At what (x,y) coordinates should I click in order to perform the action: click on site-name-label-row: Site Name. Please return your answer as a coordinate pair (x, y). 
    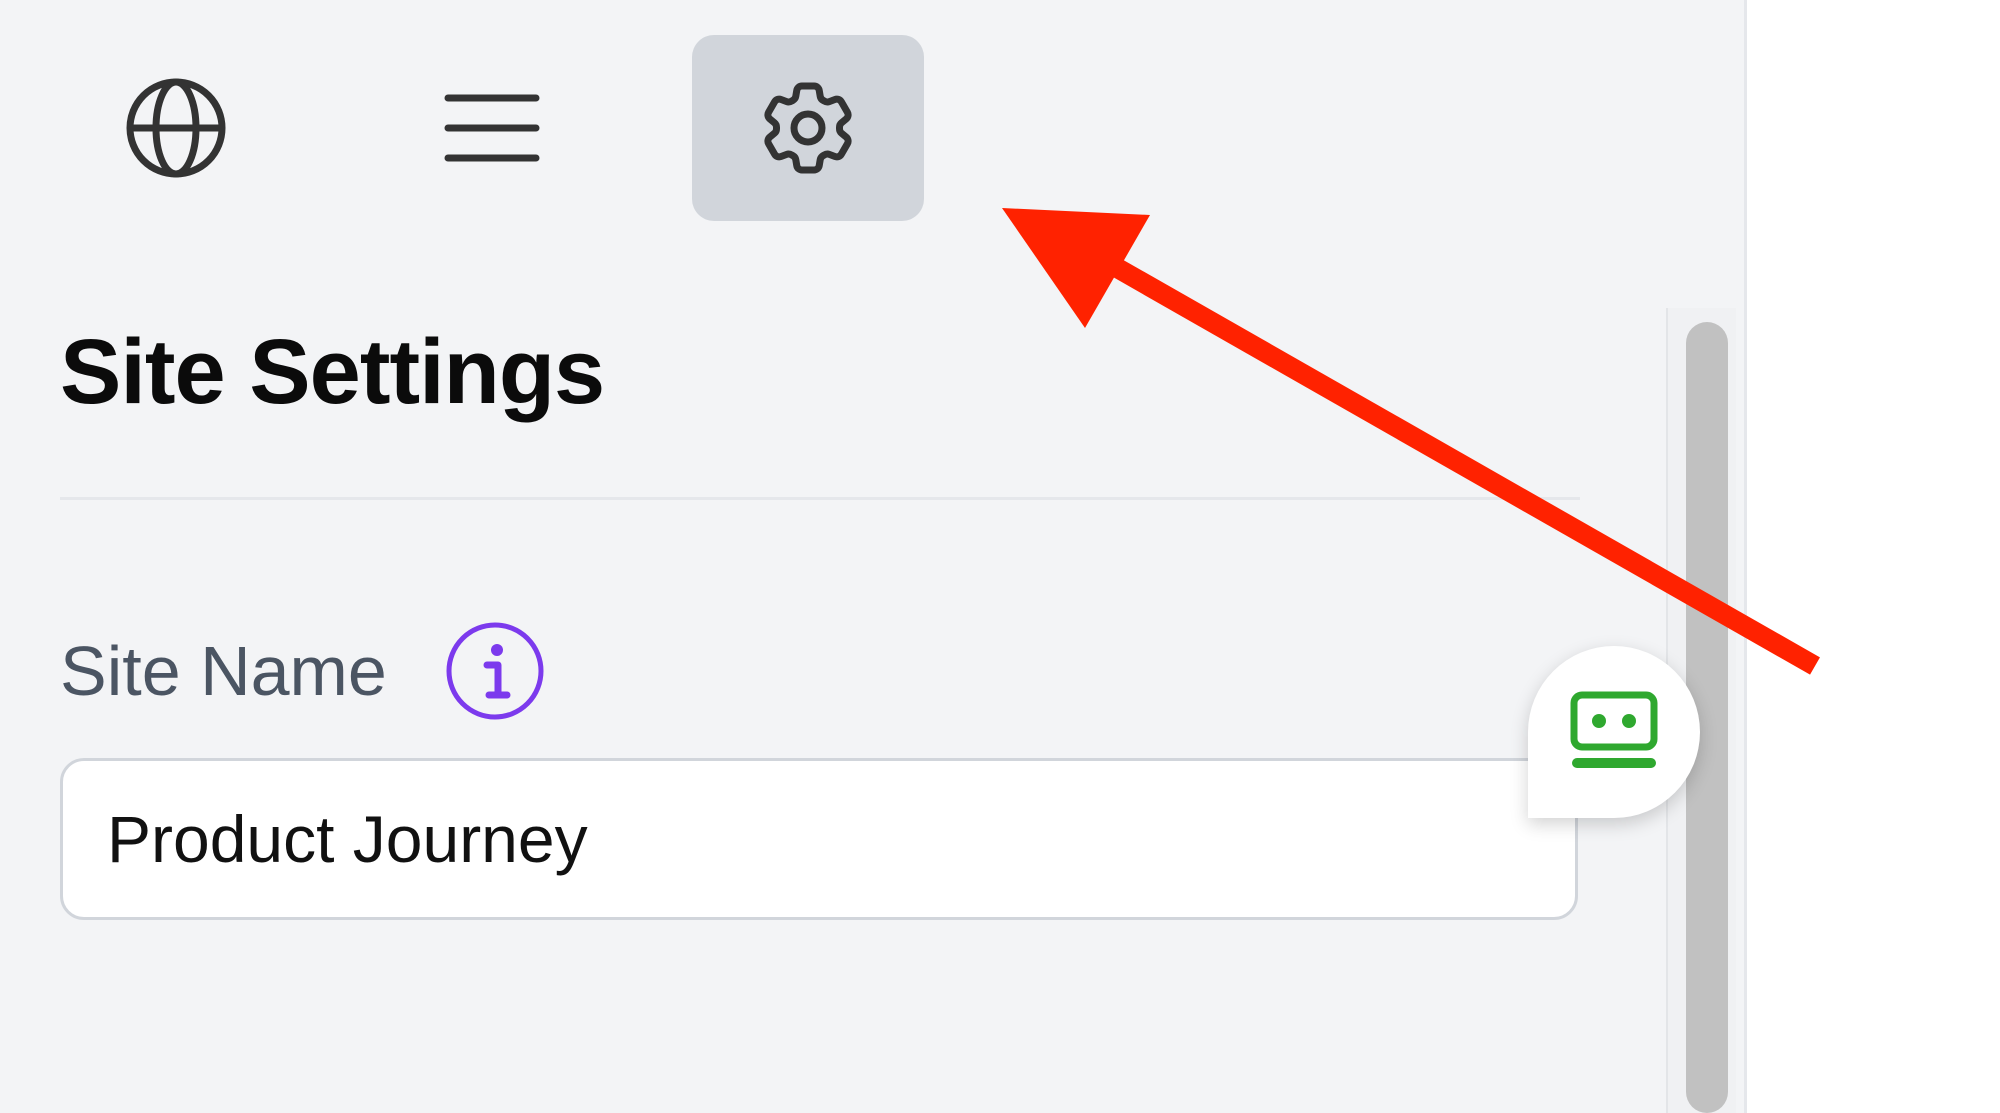
    Looking at the image, I should click on (303, 671).